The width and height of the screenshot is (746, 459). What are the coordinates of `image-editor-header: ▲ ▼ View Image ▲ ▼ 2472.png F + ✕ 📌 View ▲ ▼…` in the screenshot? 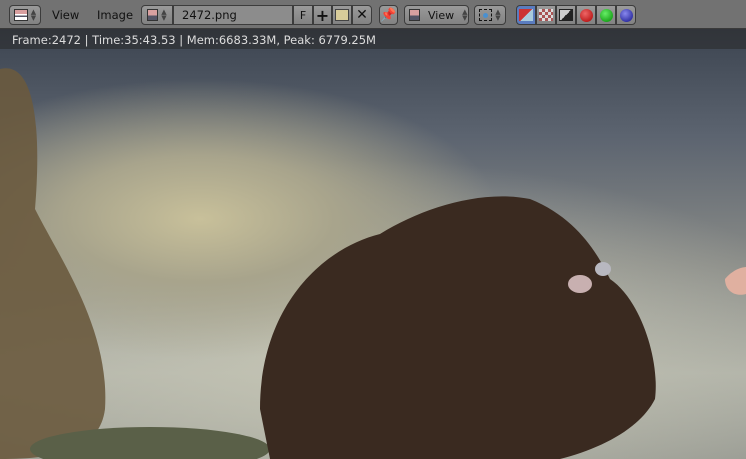 It's located at (373, 14).